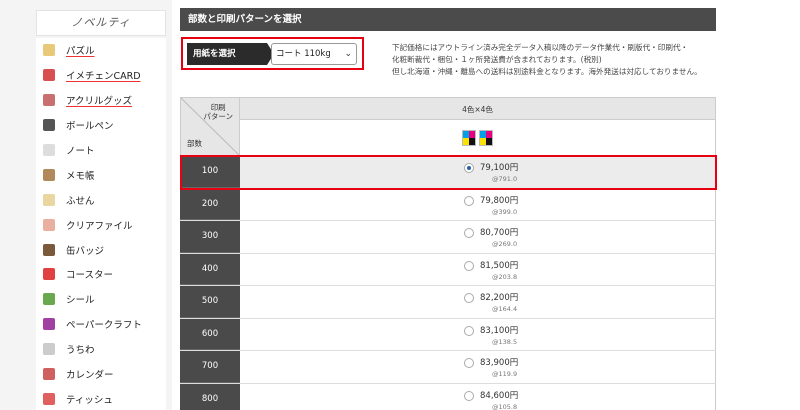  Describe the element at coordinates (505, 406) in the screenshot. I see `unit-price: @105.8` at that location.